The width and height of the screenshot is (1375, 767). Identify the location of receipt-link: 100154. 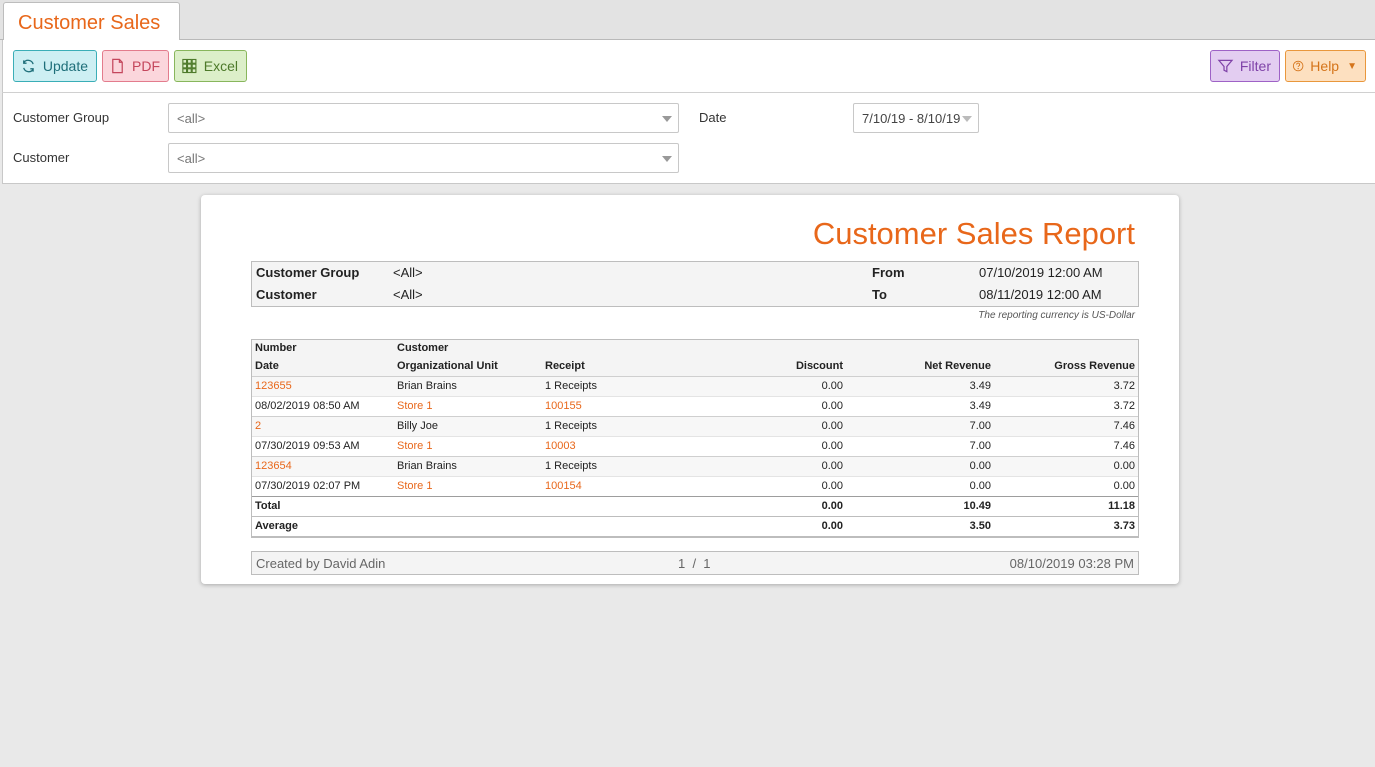
(601, 485).